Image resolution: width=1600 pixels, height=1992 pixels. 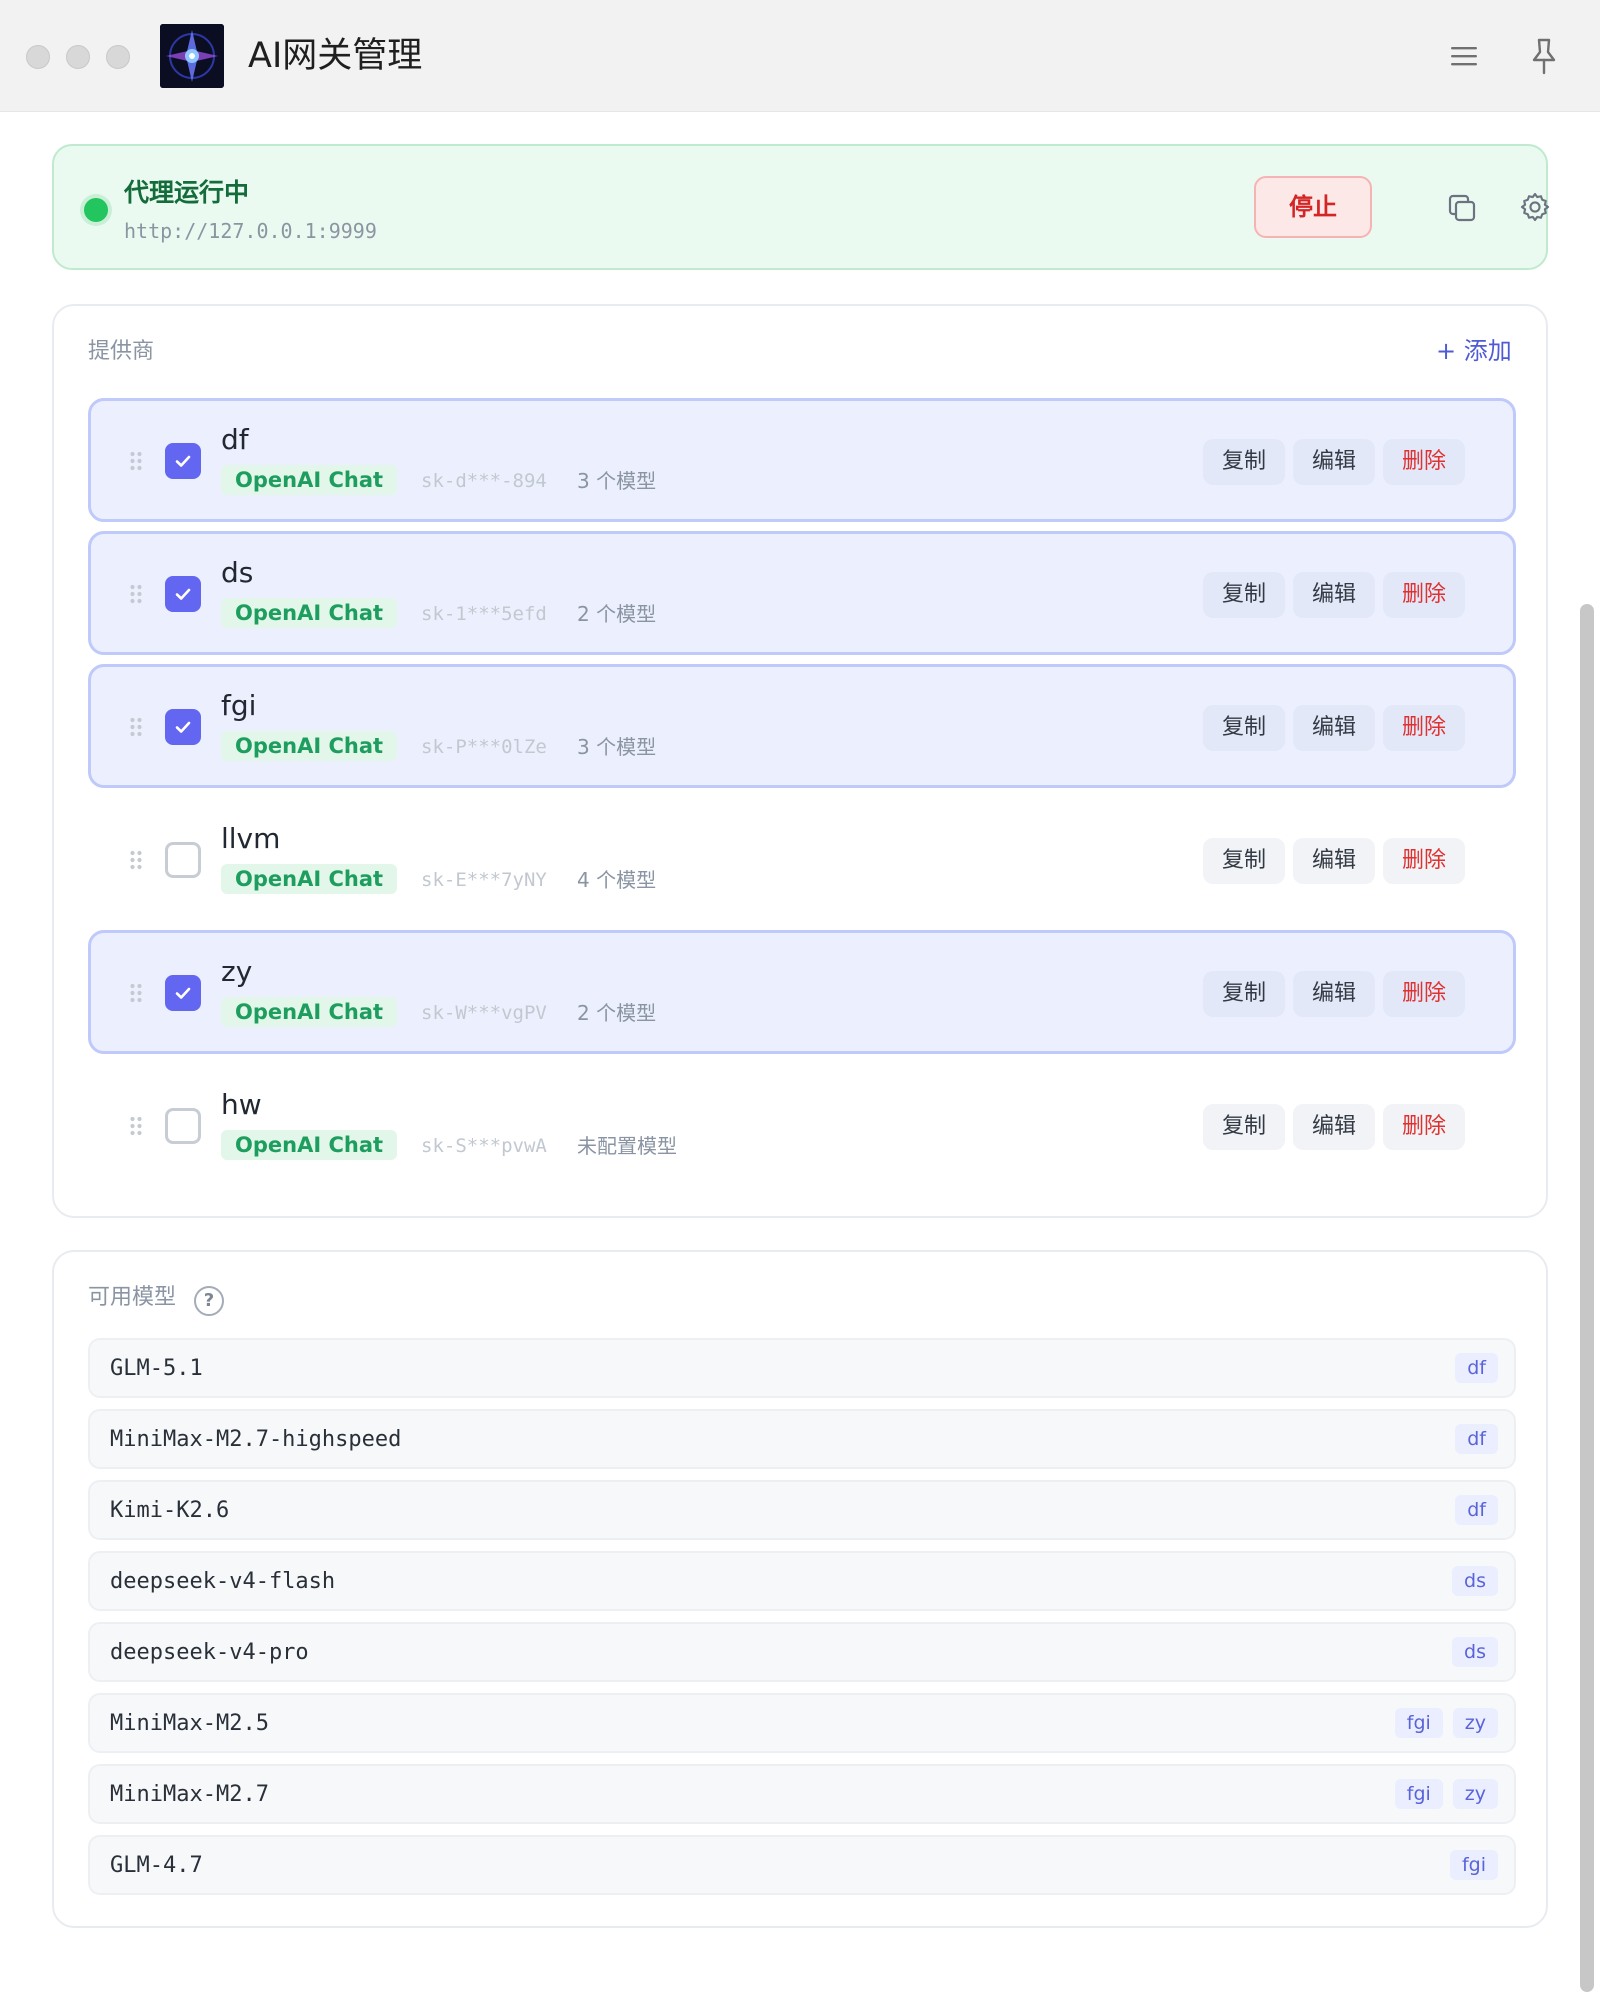 I want to click on provider-name: ds, so click(x=237, y=572).